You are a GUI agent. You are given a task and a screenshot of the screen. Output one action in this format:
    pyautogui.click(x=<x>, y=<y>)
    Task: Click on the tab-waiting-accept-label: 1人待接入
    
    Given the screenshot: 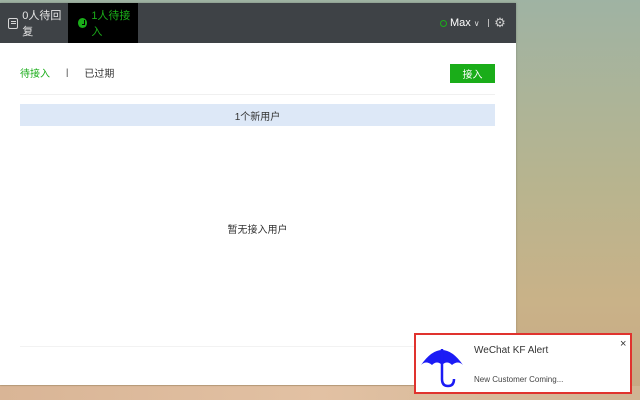 What is the action you would take?
    pyautogui.click(x=111, y=24)
    